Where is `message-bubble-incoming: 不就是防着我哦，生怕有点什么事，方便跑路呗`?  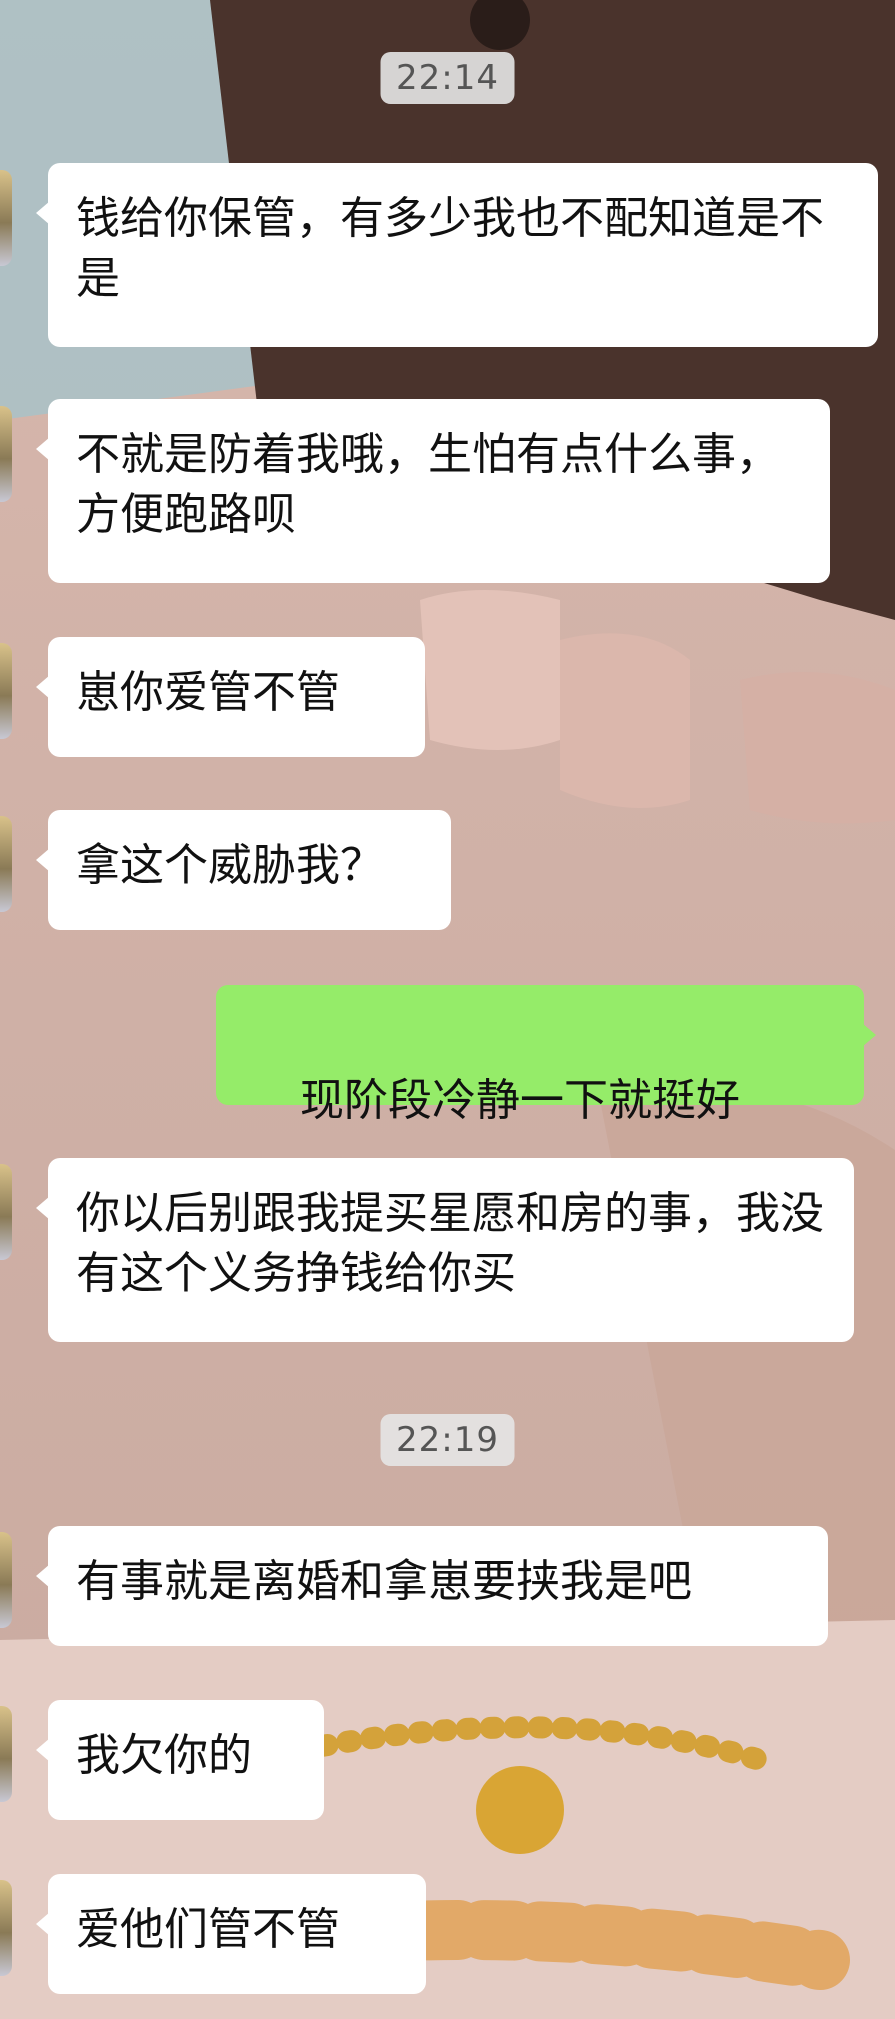
message-bubble-incoming: 不就是防着我哦，生怕有点什么事，方便跑路呗 is located at coordinates (433, 491).